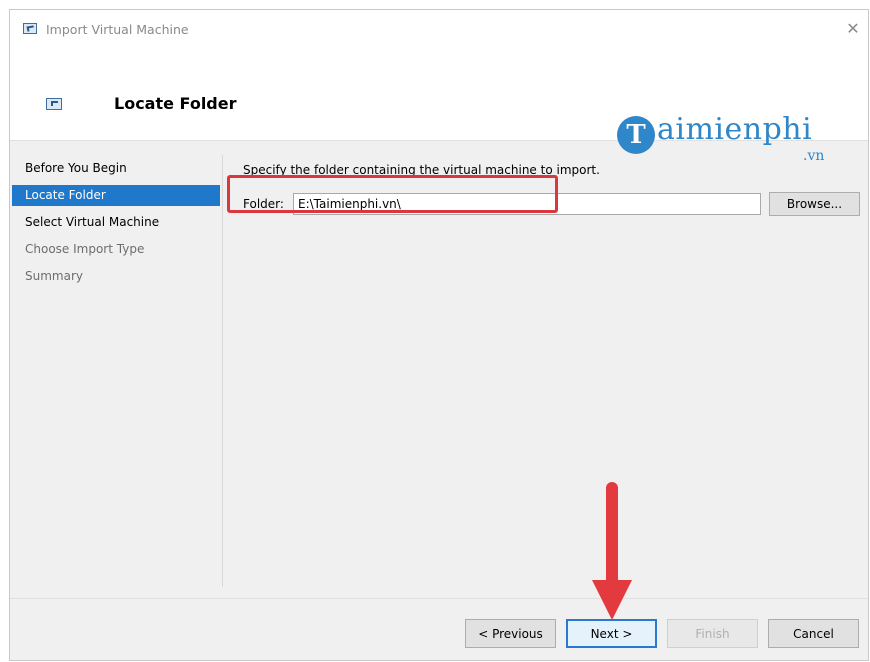 Image resolution: width=870 pixels, height=662 pixels. I want to click on window-title: Import Virtual Machine, so click(117, 29).